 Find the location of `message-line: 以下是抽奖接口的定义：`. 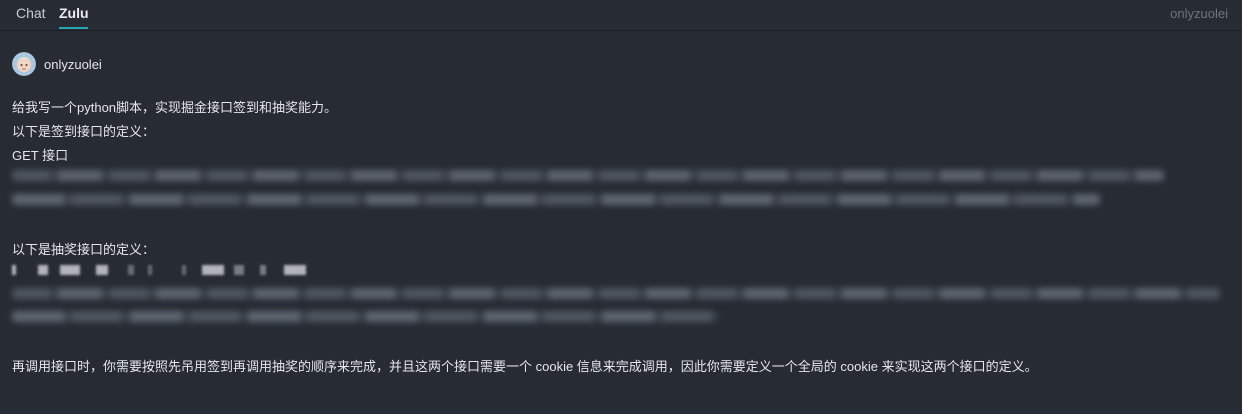

message-line: 以下是抽奖接口的定义： is located at coordinates (84, 249).